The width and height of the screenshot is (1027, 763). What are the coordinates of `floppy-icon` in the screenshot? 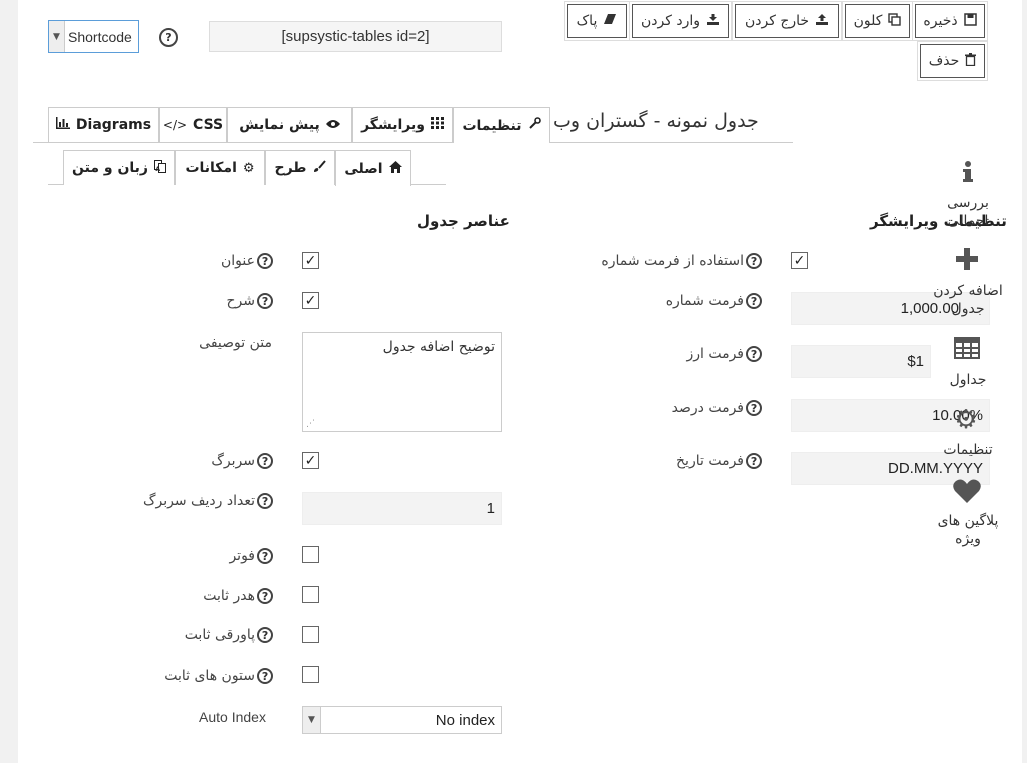 It's located at (970, 21).